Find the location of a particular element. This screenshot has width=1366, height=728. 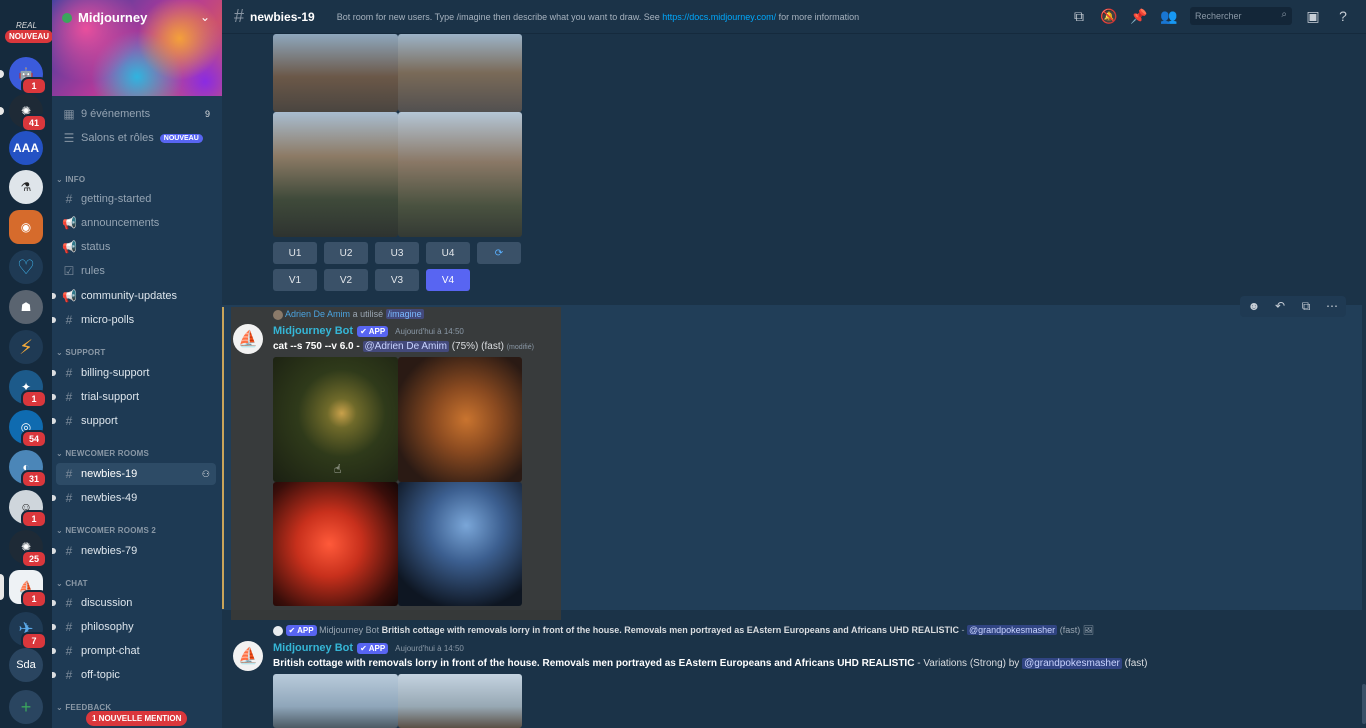

variation-button-3: V3 is located at coordinates (397, 280).